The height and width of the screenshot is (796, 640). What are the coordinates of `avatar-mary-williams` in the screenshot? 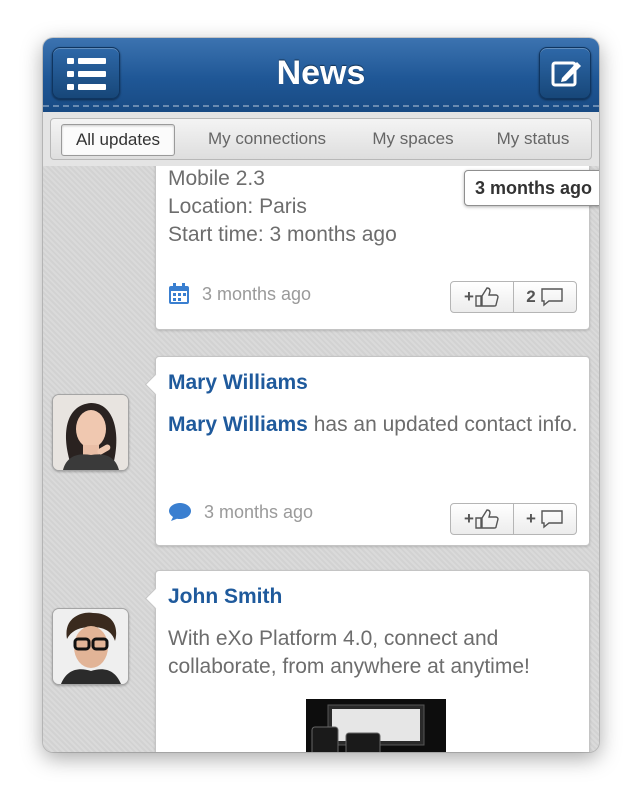 It's located at (90, 432).